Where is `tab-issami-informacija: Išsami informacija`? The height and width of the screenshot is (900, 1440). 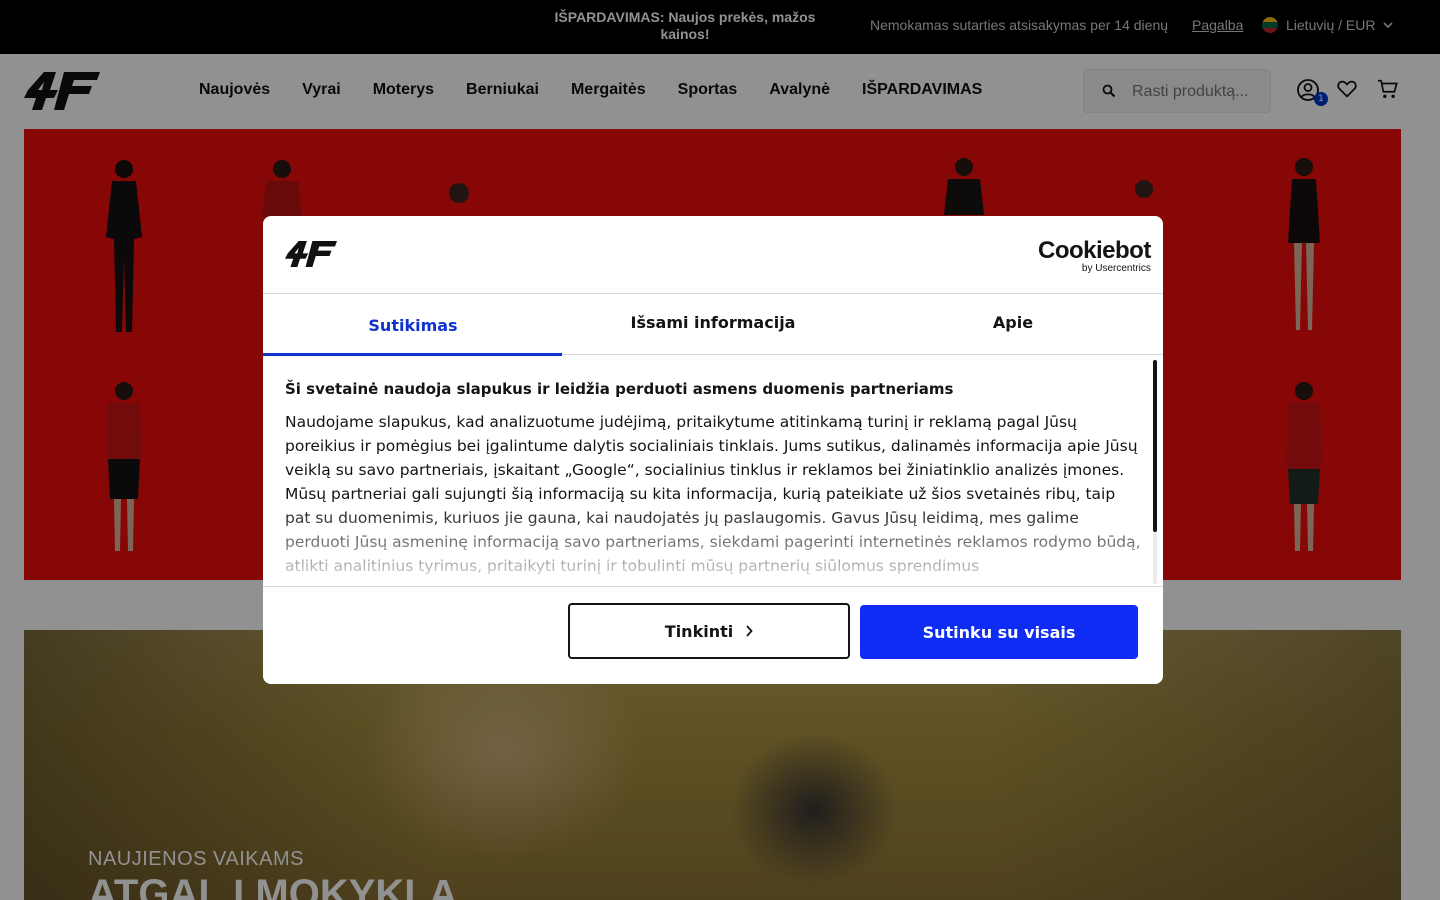 tab-issami-informacija: Išsami informacija is located at coordinates (713, 324).